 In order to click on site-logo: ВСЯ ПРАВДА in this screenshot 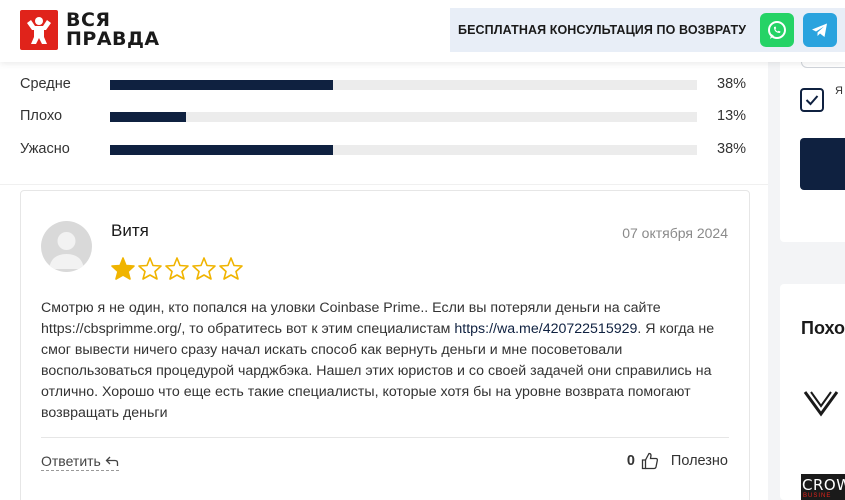, I will do `click(93, 30)`.